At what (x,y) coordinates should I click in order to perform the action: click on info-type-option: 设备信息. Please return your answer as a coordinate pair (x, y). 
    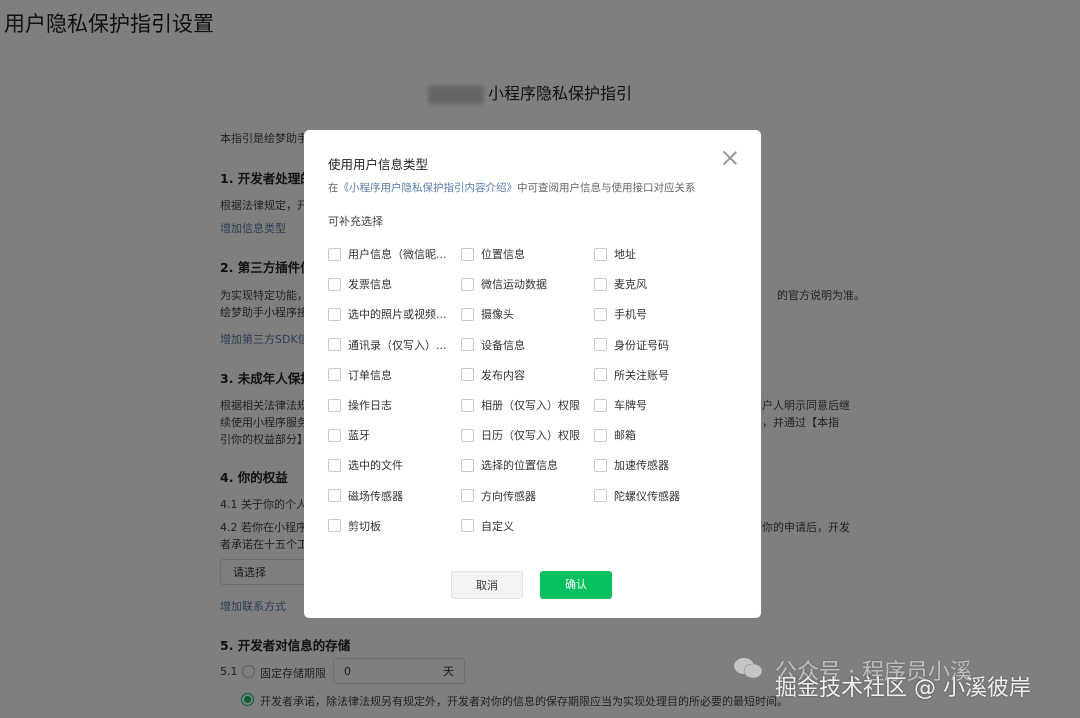
    Looking at the image, I should click on (493, 345).